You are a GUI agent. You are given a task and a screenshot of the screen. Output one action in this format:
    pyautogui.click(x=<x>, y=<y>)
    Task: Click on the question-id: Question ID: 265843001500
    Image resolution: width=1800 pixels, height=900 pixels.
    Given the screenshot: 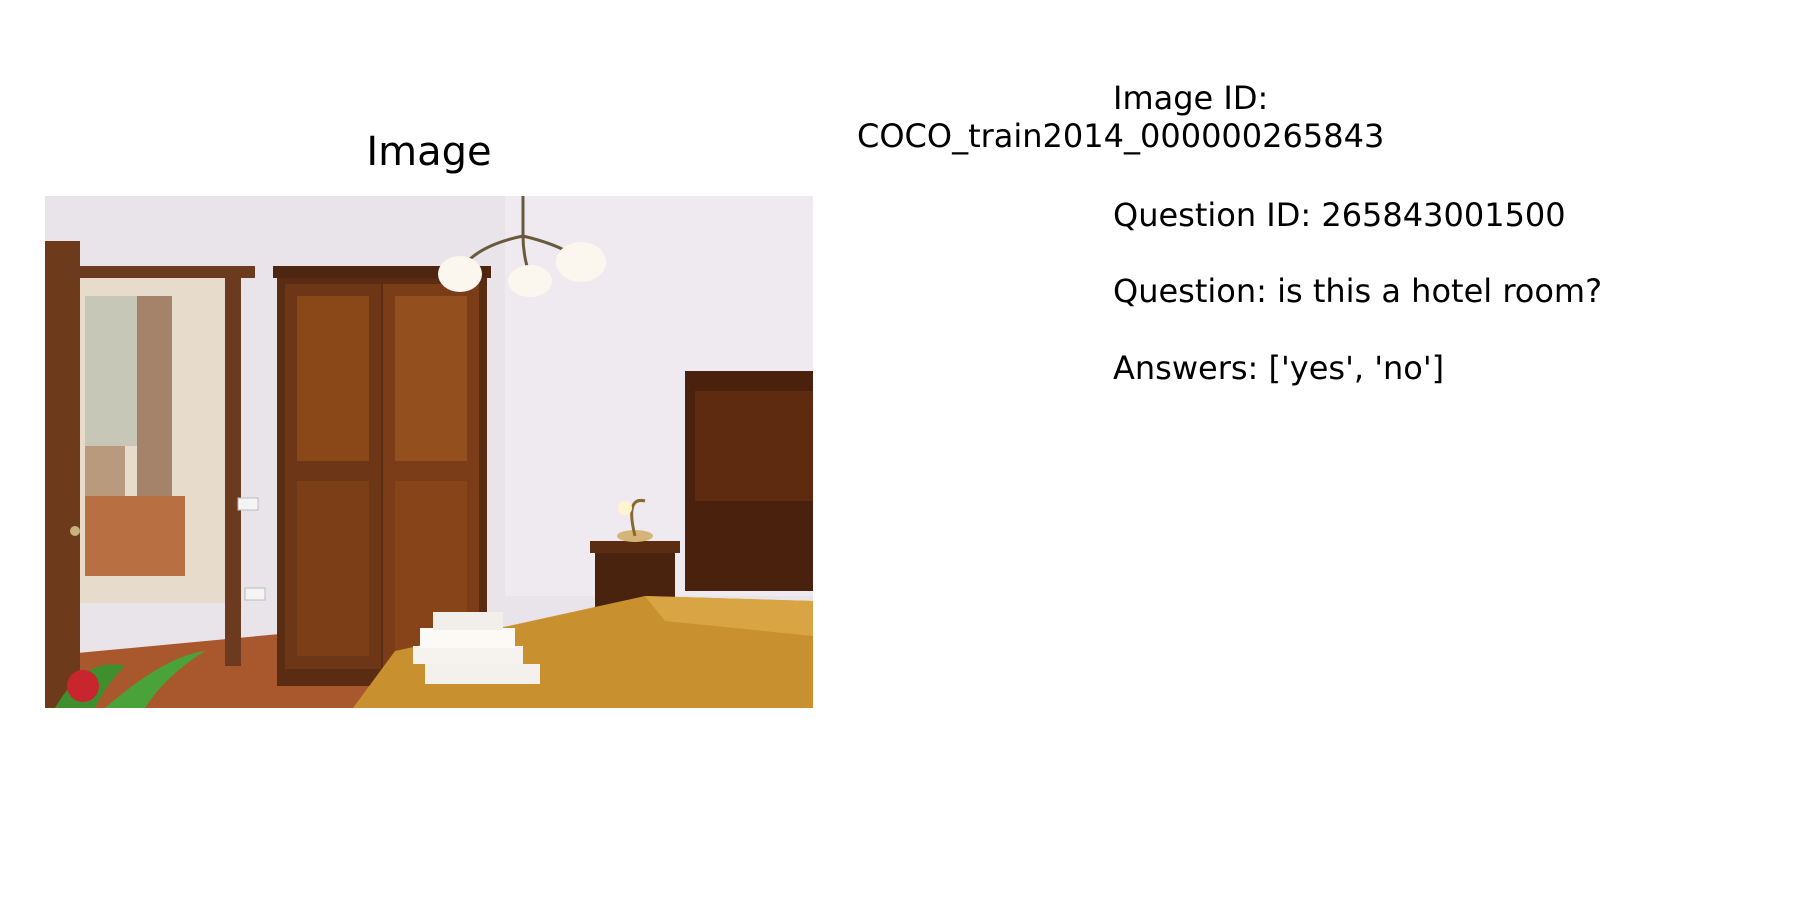 What is the action you would take?
    pyautogui.click(x=1339, y=215)
    